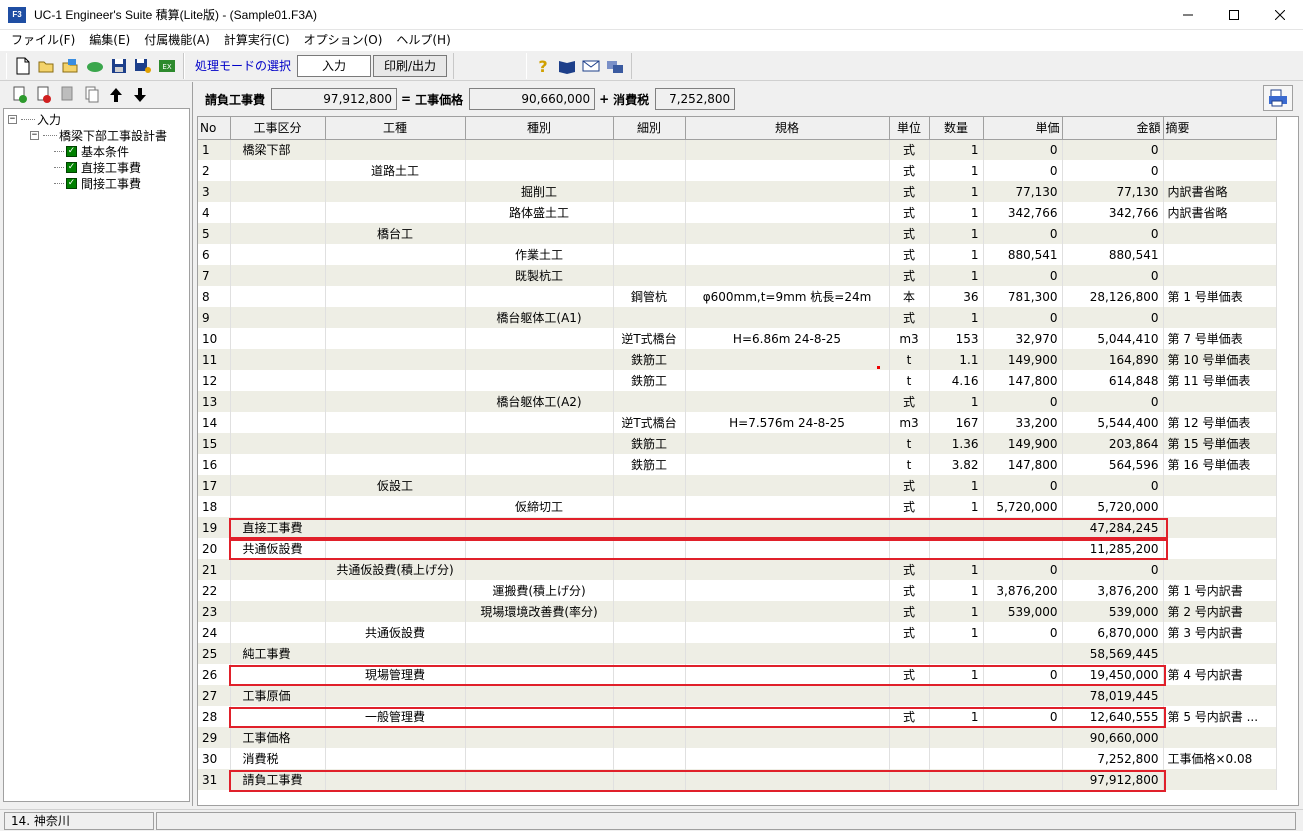 Image resolution: width=1303 pixels, height=831 pixels. What do you see at coordinates (91, 151) in the screenshot?
I see `tree-node-basic-conditions: ✓ 基本条件` at bounding box center [91, 151].